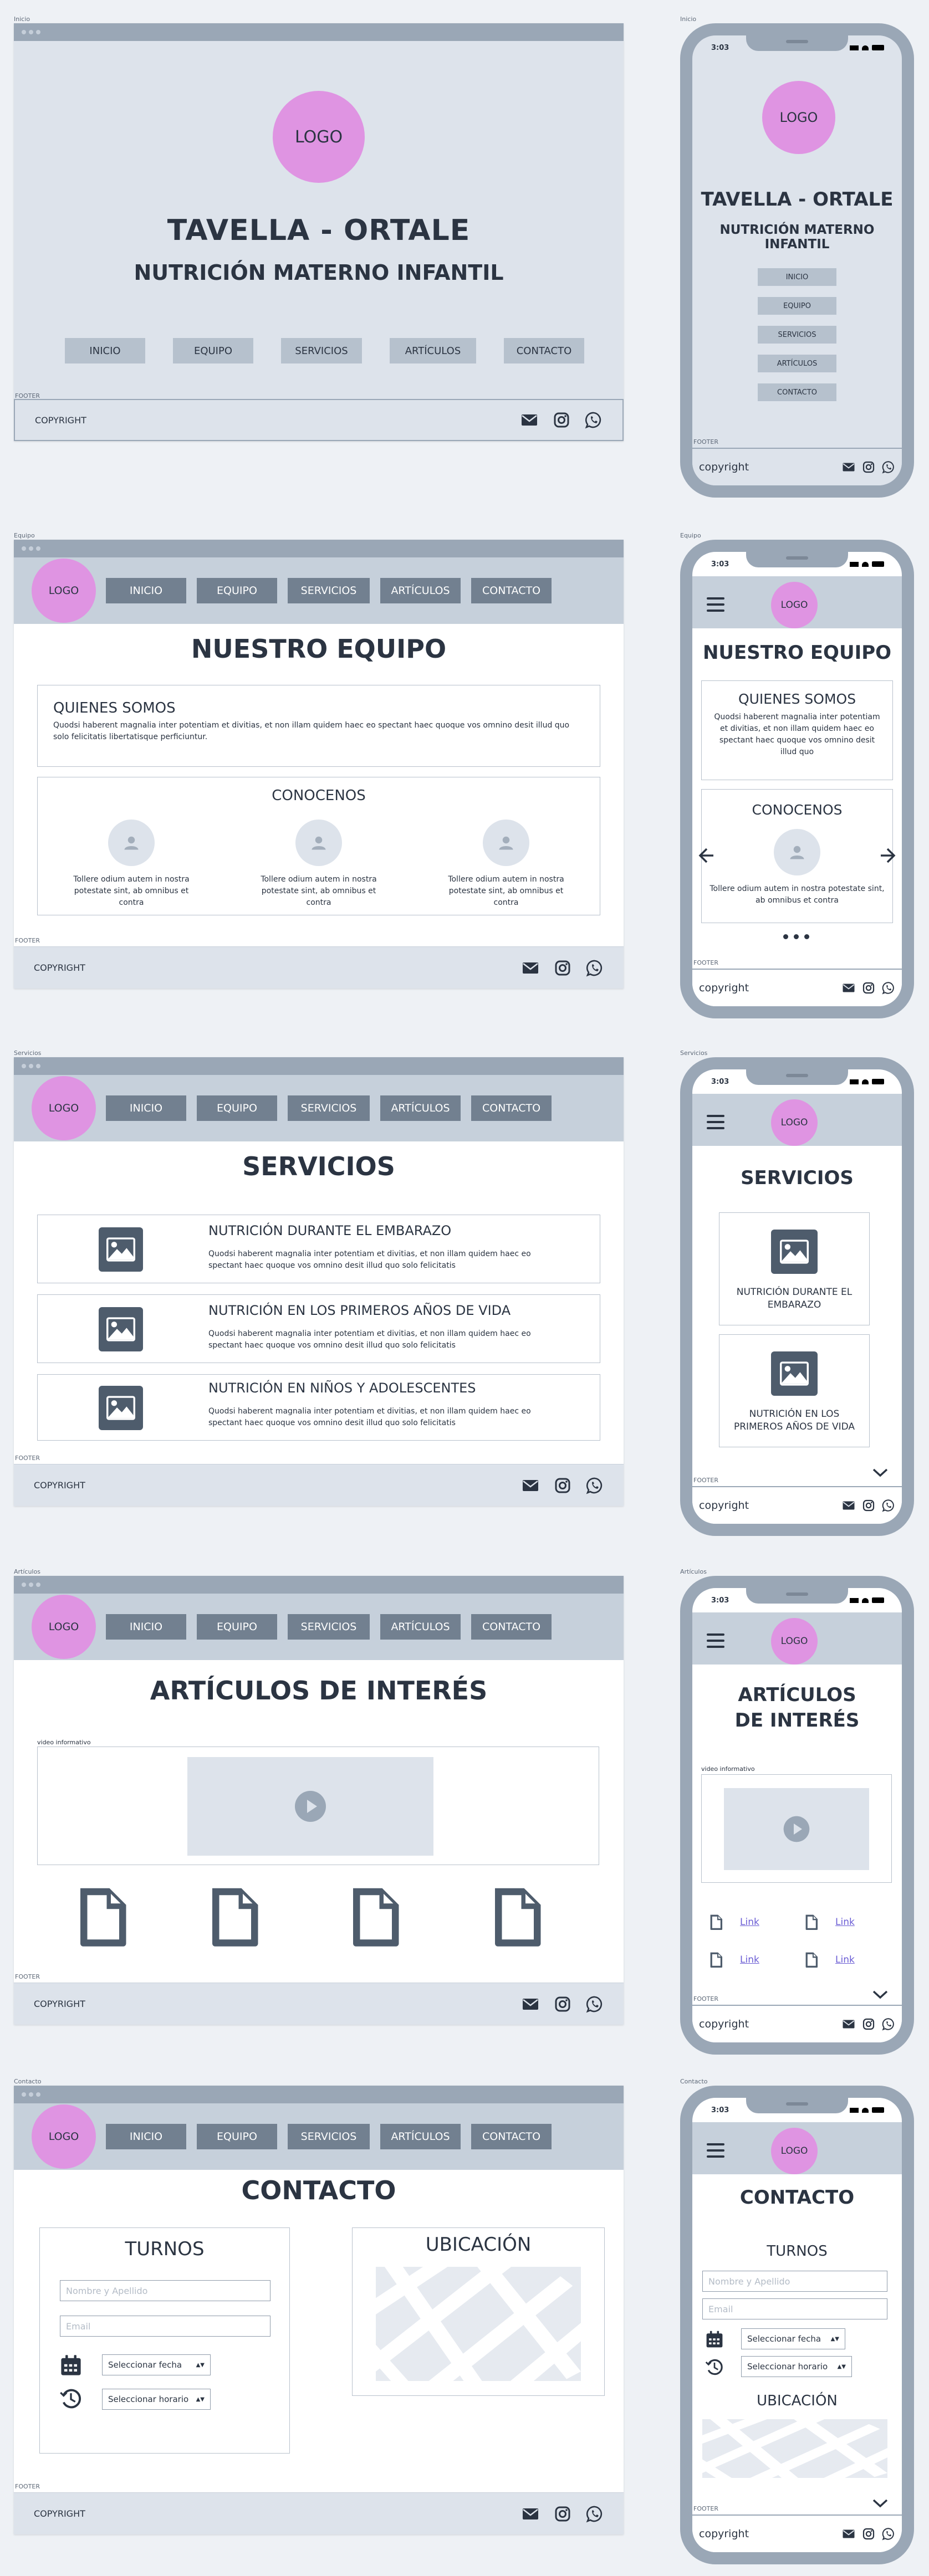 This screenshot has width=929, height=2576. Describe the element at coordinates (707, 856) in the screenshot. I see `arrow-left-icon` at that location.